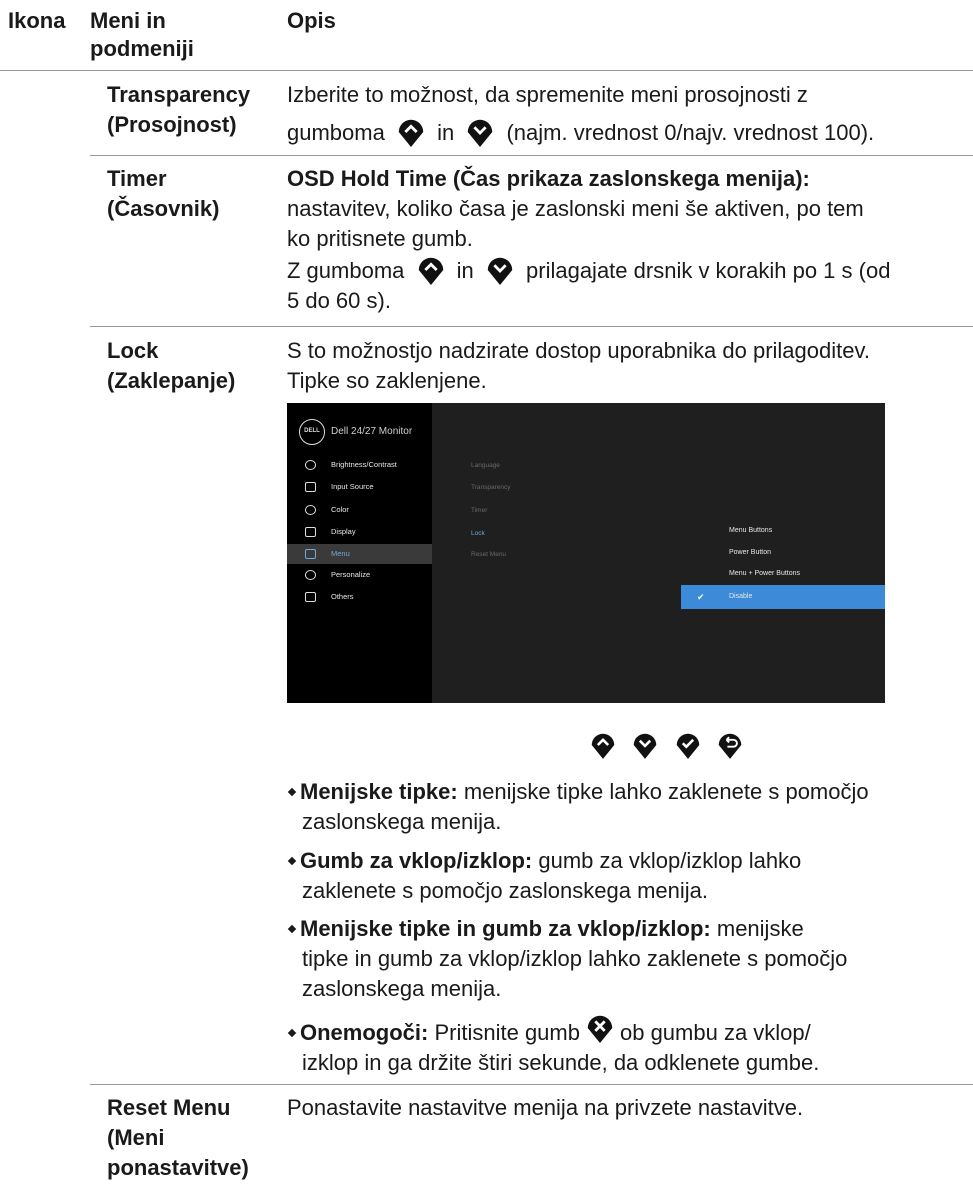 The width and height of the screenshot is (973, 1195). Describe the element at coordinates (359, 554) in the screenshot. I see `osd-menu-menu: Menu` at that location.